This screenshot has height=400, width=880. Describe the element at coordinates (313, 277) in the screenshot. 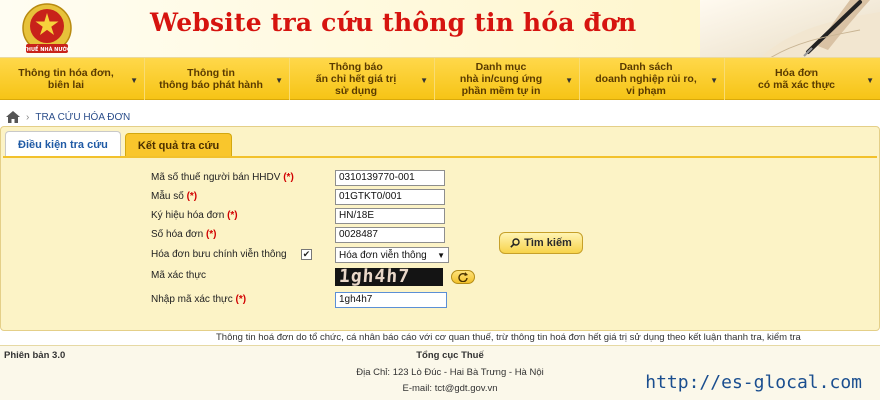

I see `captcha-row: Mã xác thực 1gh4h7` at that location.